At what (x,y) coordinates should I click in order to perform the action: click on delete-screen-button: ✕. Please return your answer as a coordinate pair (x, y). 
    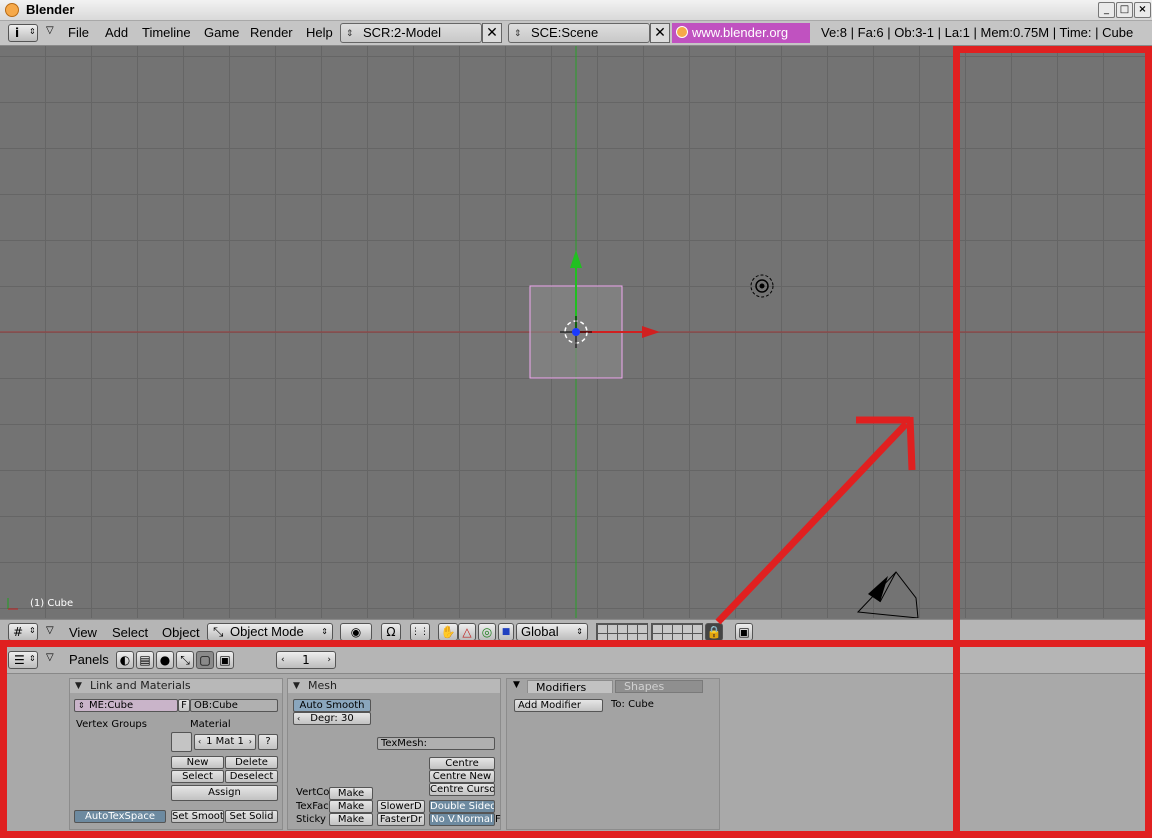
    Looking at the image, I should click on (492, 33).